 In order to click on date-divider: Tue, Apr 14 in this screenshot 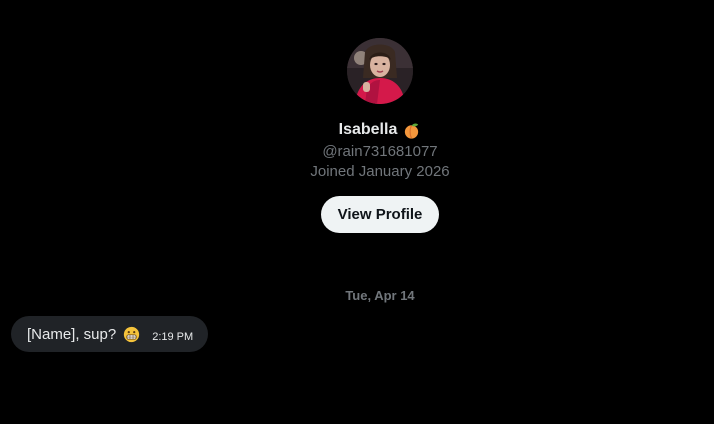, I will do `click(380, 295)`.